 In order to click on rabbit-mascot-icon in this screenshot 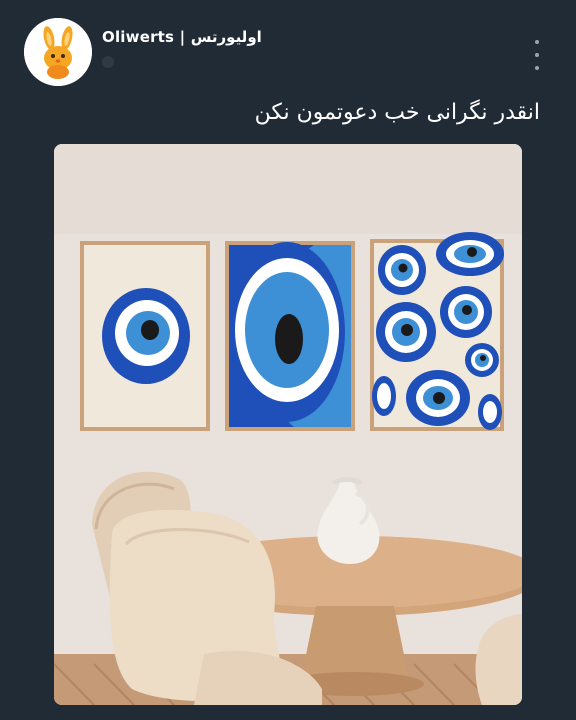, I will do `click(58, 52)`.